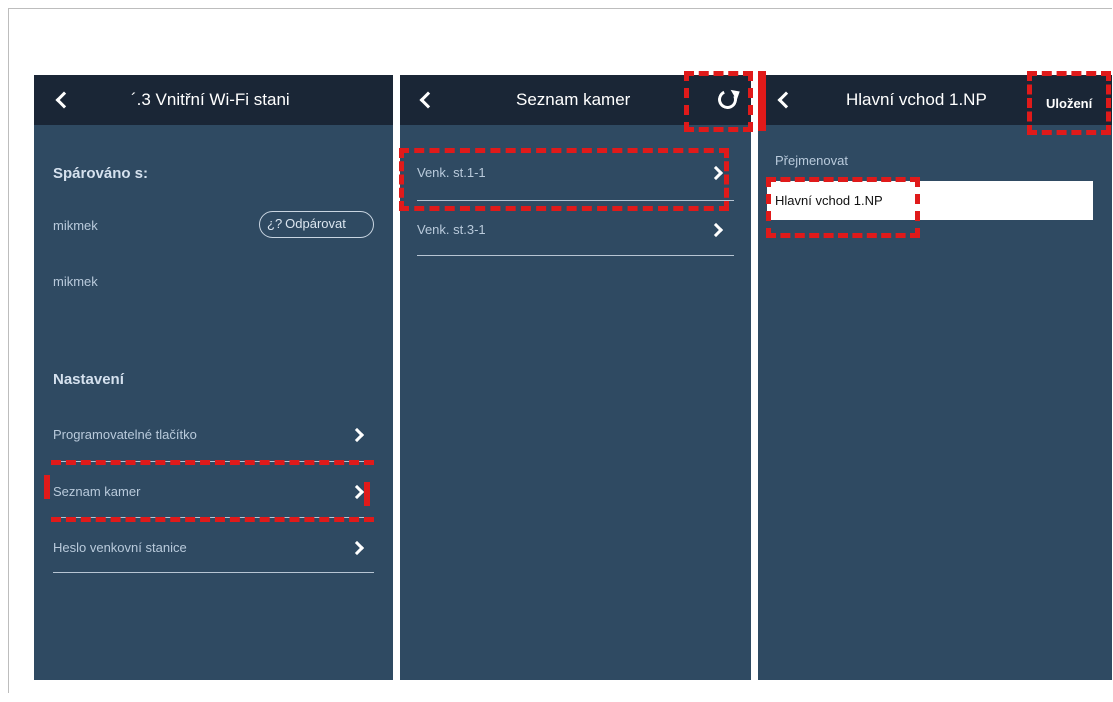 This screenshot has height=702, width=1113. What do you see at coordinates (916, 99) in the screenshot?
I see `page-title: Hlavní vchod 1.NP` at bounding box center [916, 99].